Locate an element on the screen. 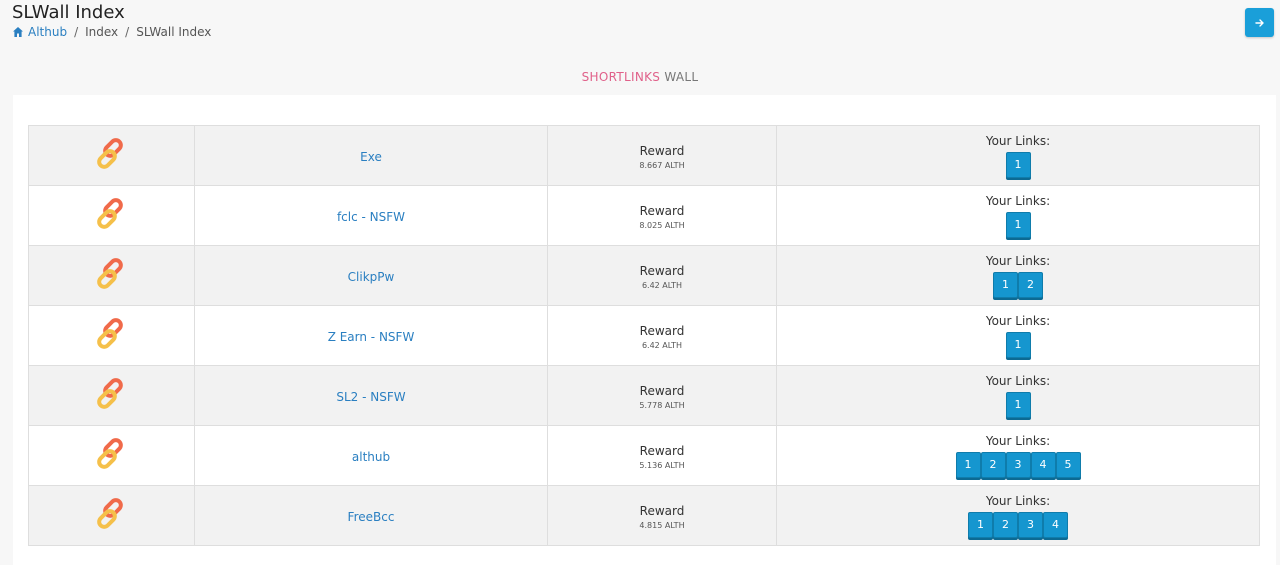 Image resolution: width=1280 pixels, height=565 pixels. link-buttons: 12 is located at coordinates (1018, 284).